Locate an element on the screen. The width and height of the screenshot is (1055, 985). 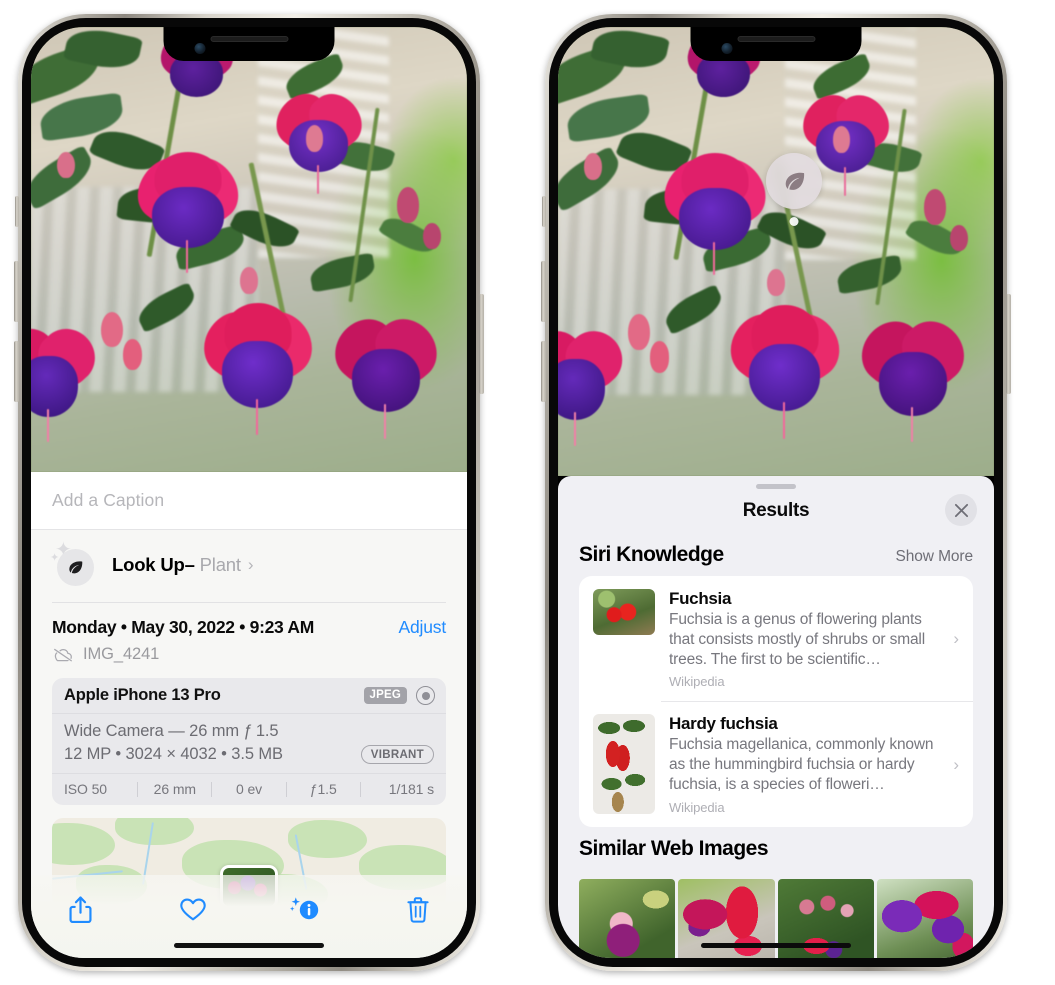
file-format-badge: JPEG is located at coordinates (385, 695).